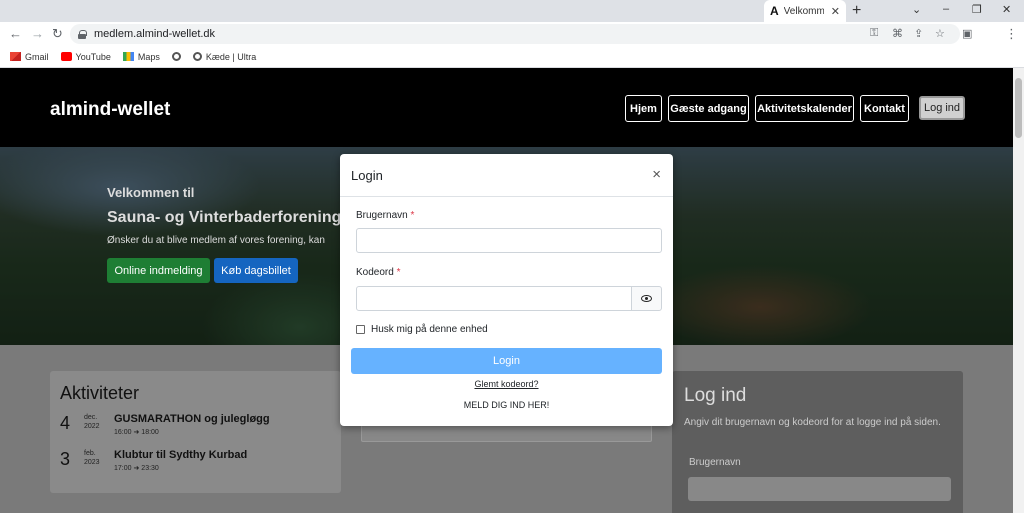  I want to click on password-field, so click(509, 298).